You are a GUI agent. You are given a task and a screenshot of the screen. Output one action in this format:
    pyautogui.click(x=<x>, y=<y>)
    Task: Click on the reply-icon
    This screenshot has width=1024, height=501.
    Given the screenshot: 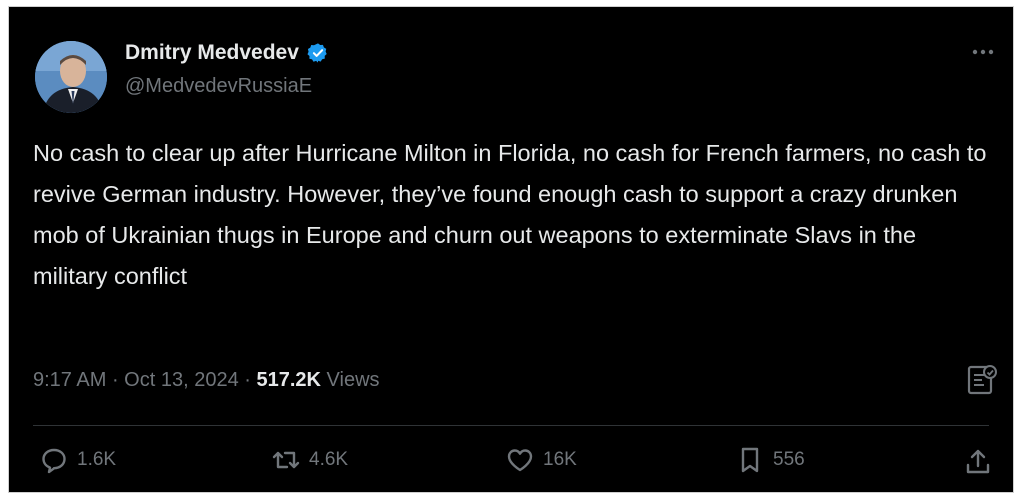 What is the action you would take?
    pyautogui.click(x=54, y=461)
    